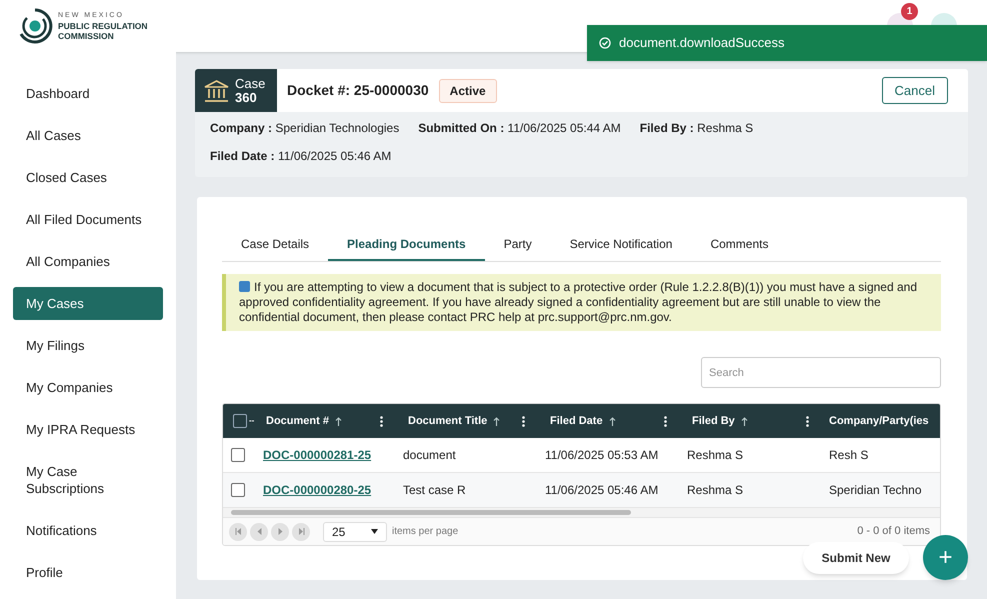 The image size is (987, 599). I want to click on document-link: DOC-000000281-25, so click(317, 455).